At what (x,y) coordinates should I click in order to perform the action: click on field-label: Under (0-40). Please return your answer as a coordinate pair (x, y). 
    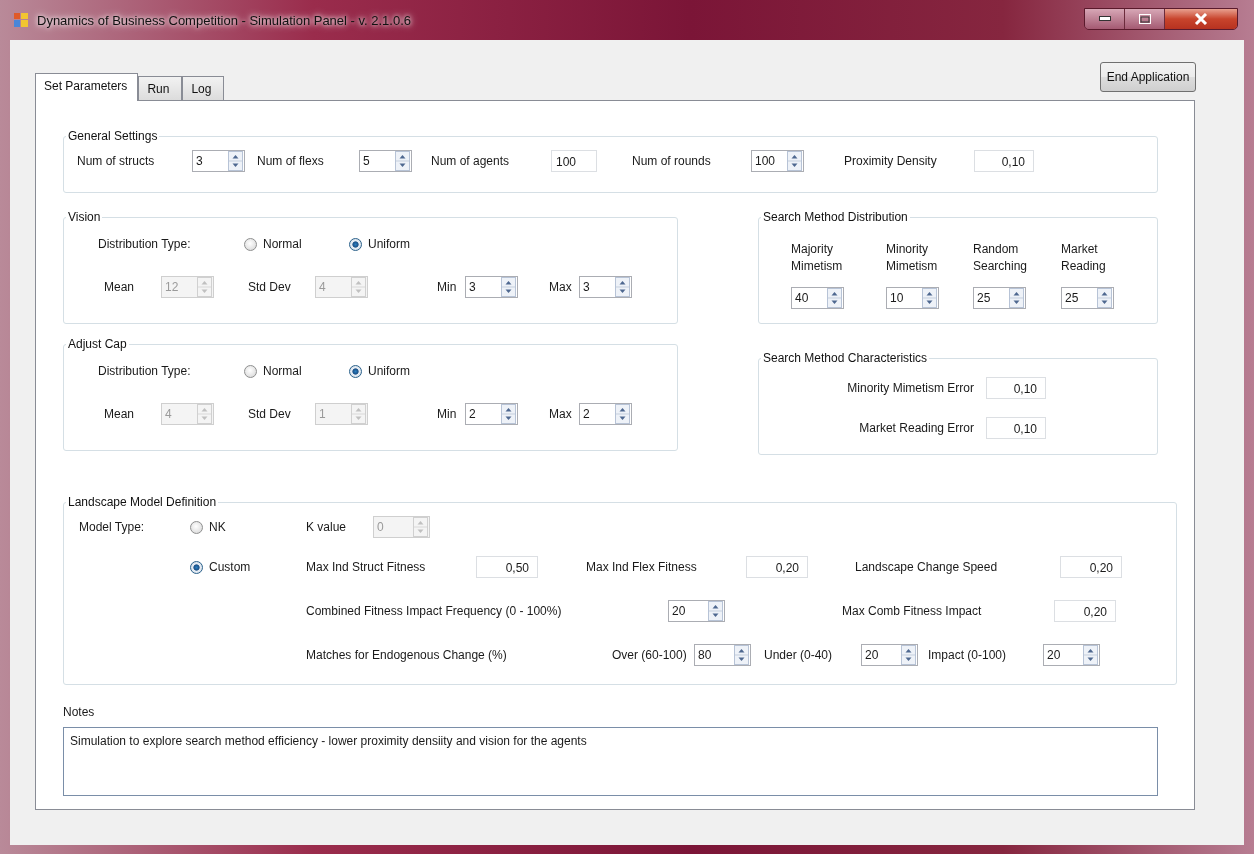
    Looking at the image, I should click on (799, 655).